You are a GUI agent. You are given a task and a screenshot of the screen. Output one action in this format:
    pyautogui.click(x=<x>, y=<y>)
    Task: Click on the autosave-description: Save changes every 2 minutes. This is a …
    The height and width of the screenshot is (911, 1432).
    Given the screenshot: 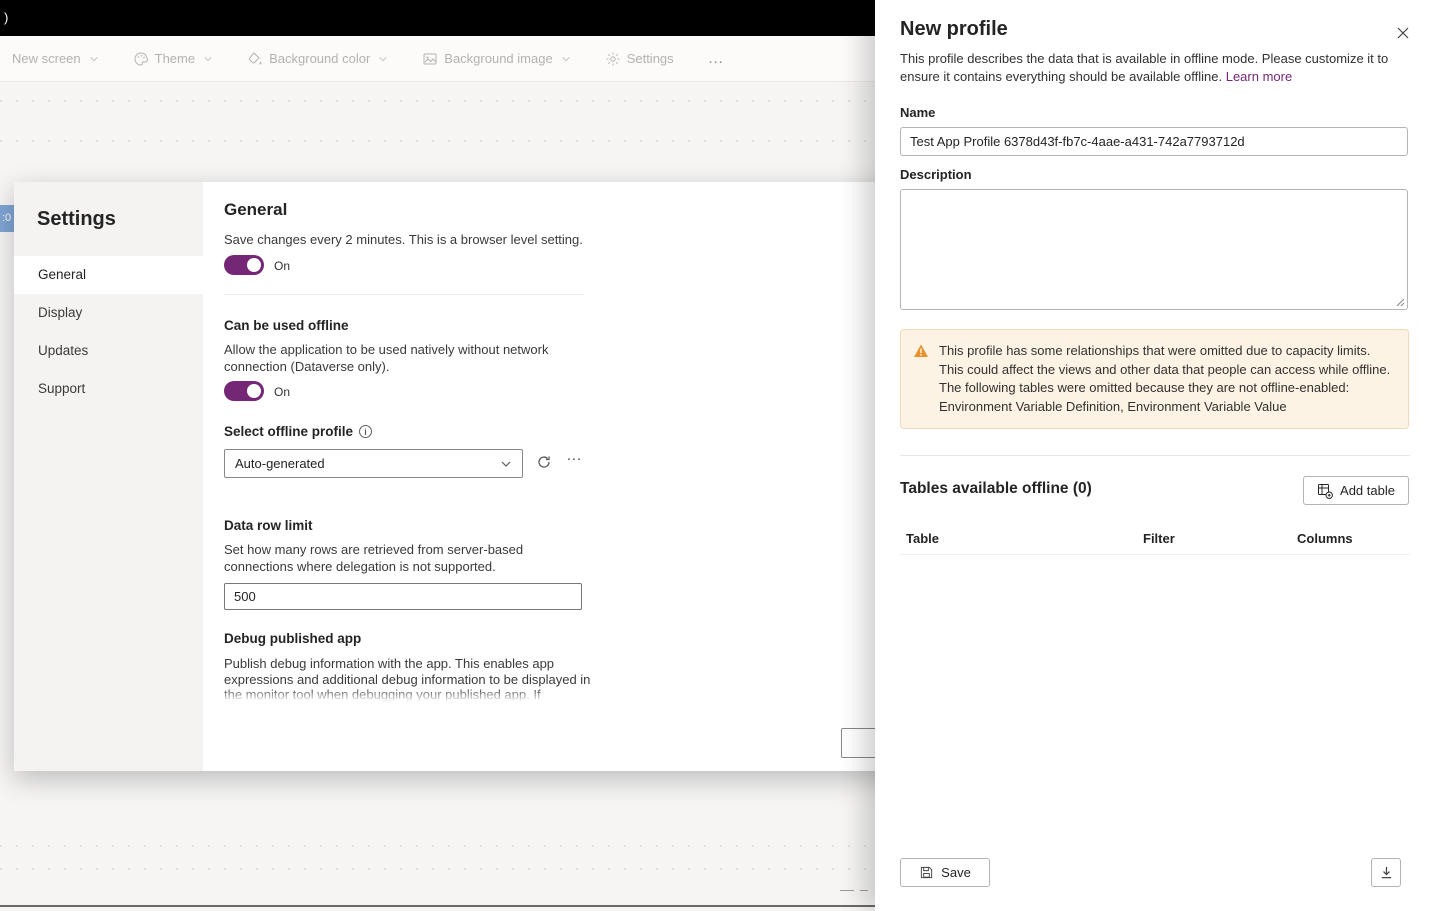 What is the action you would take?
    pyautogui.click(x=403, y=239)
    